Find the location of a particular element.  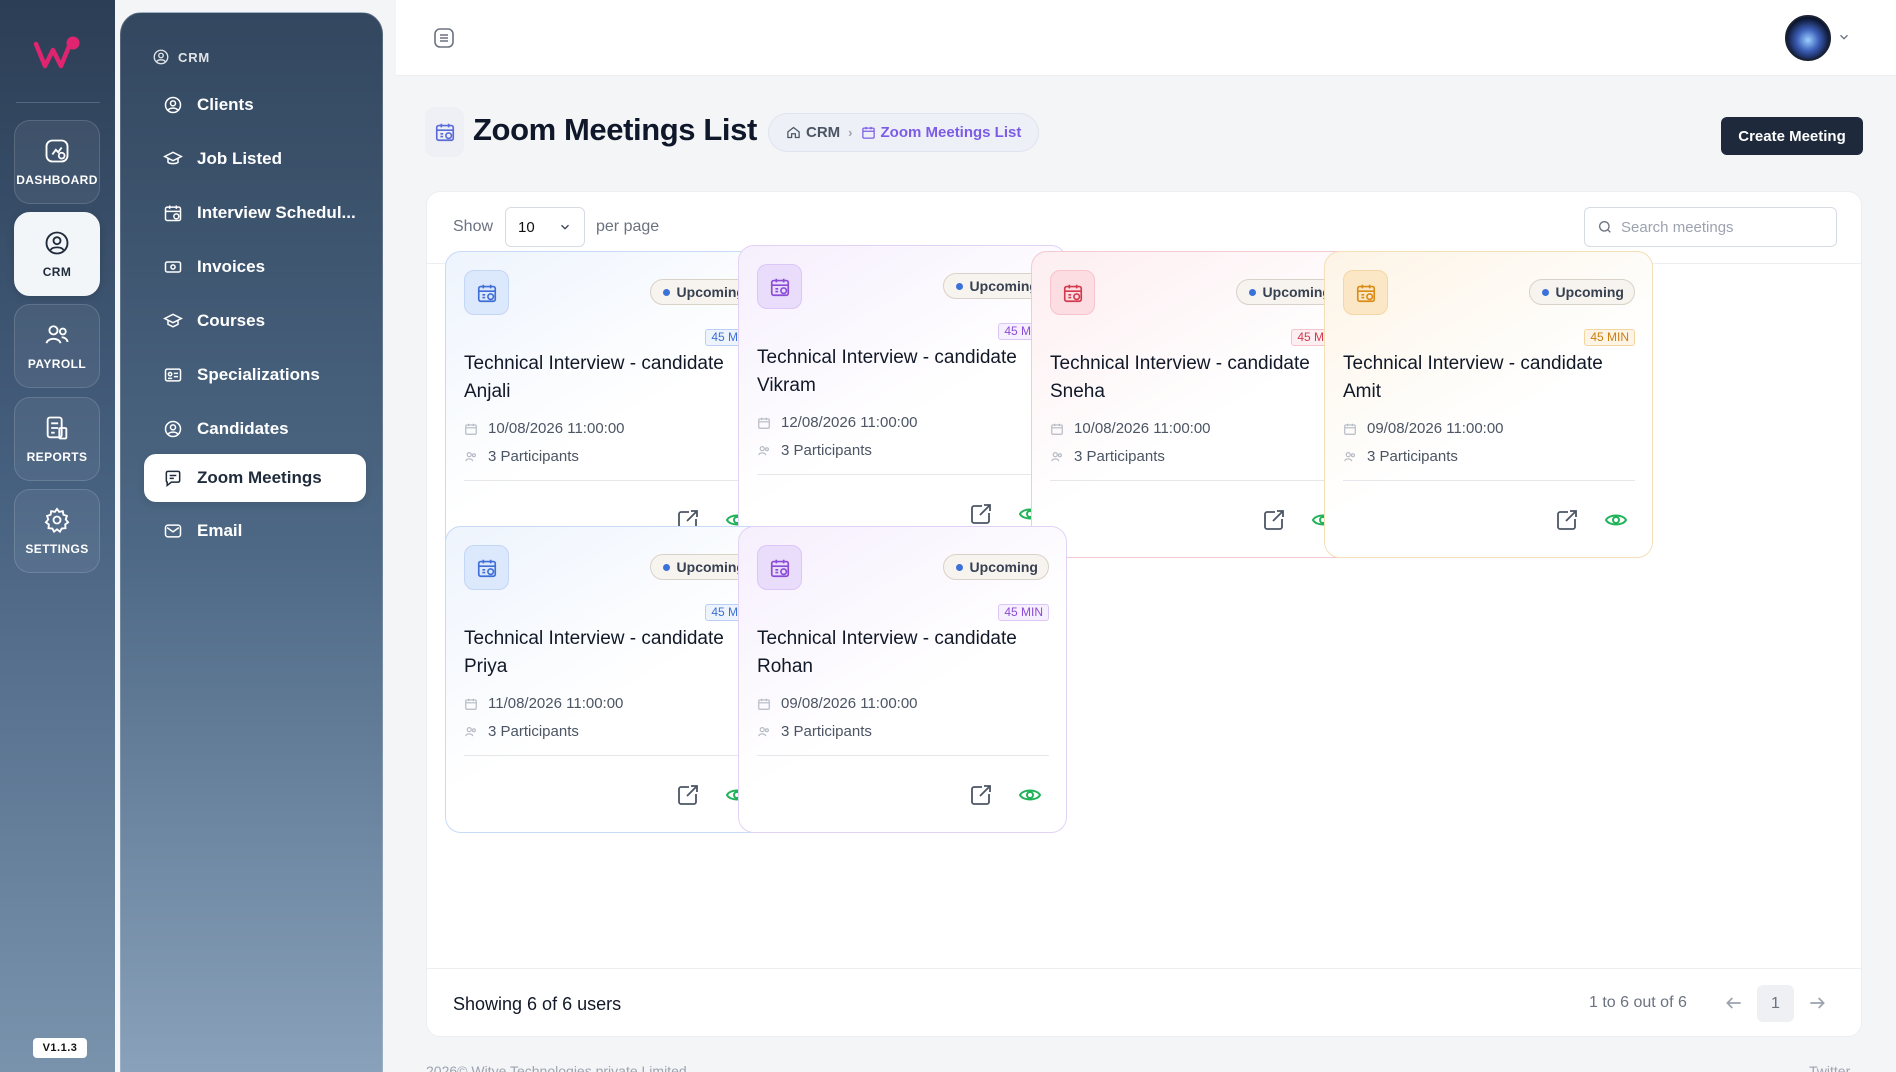

nav-item-invoices: Invoices is located at coordinates (255, 267).